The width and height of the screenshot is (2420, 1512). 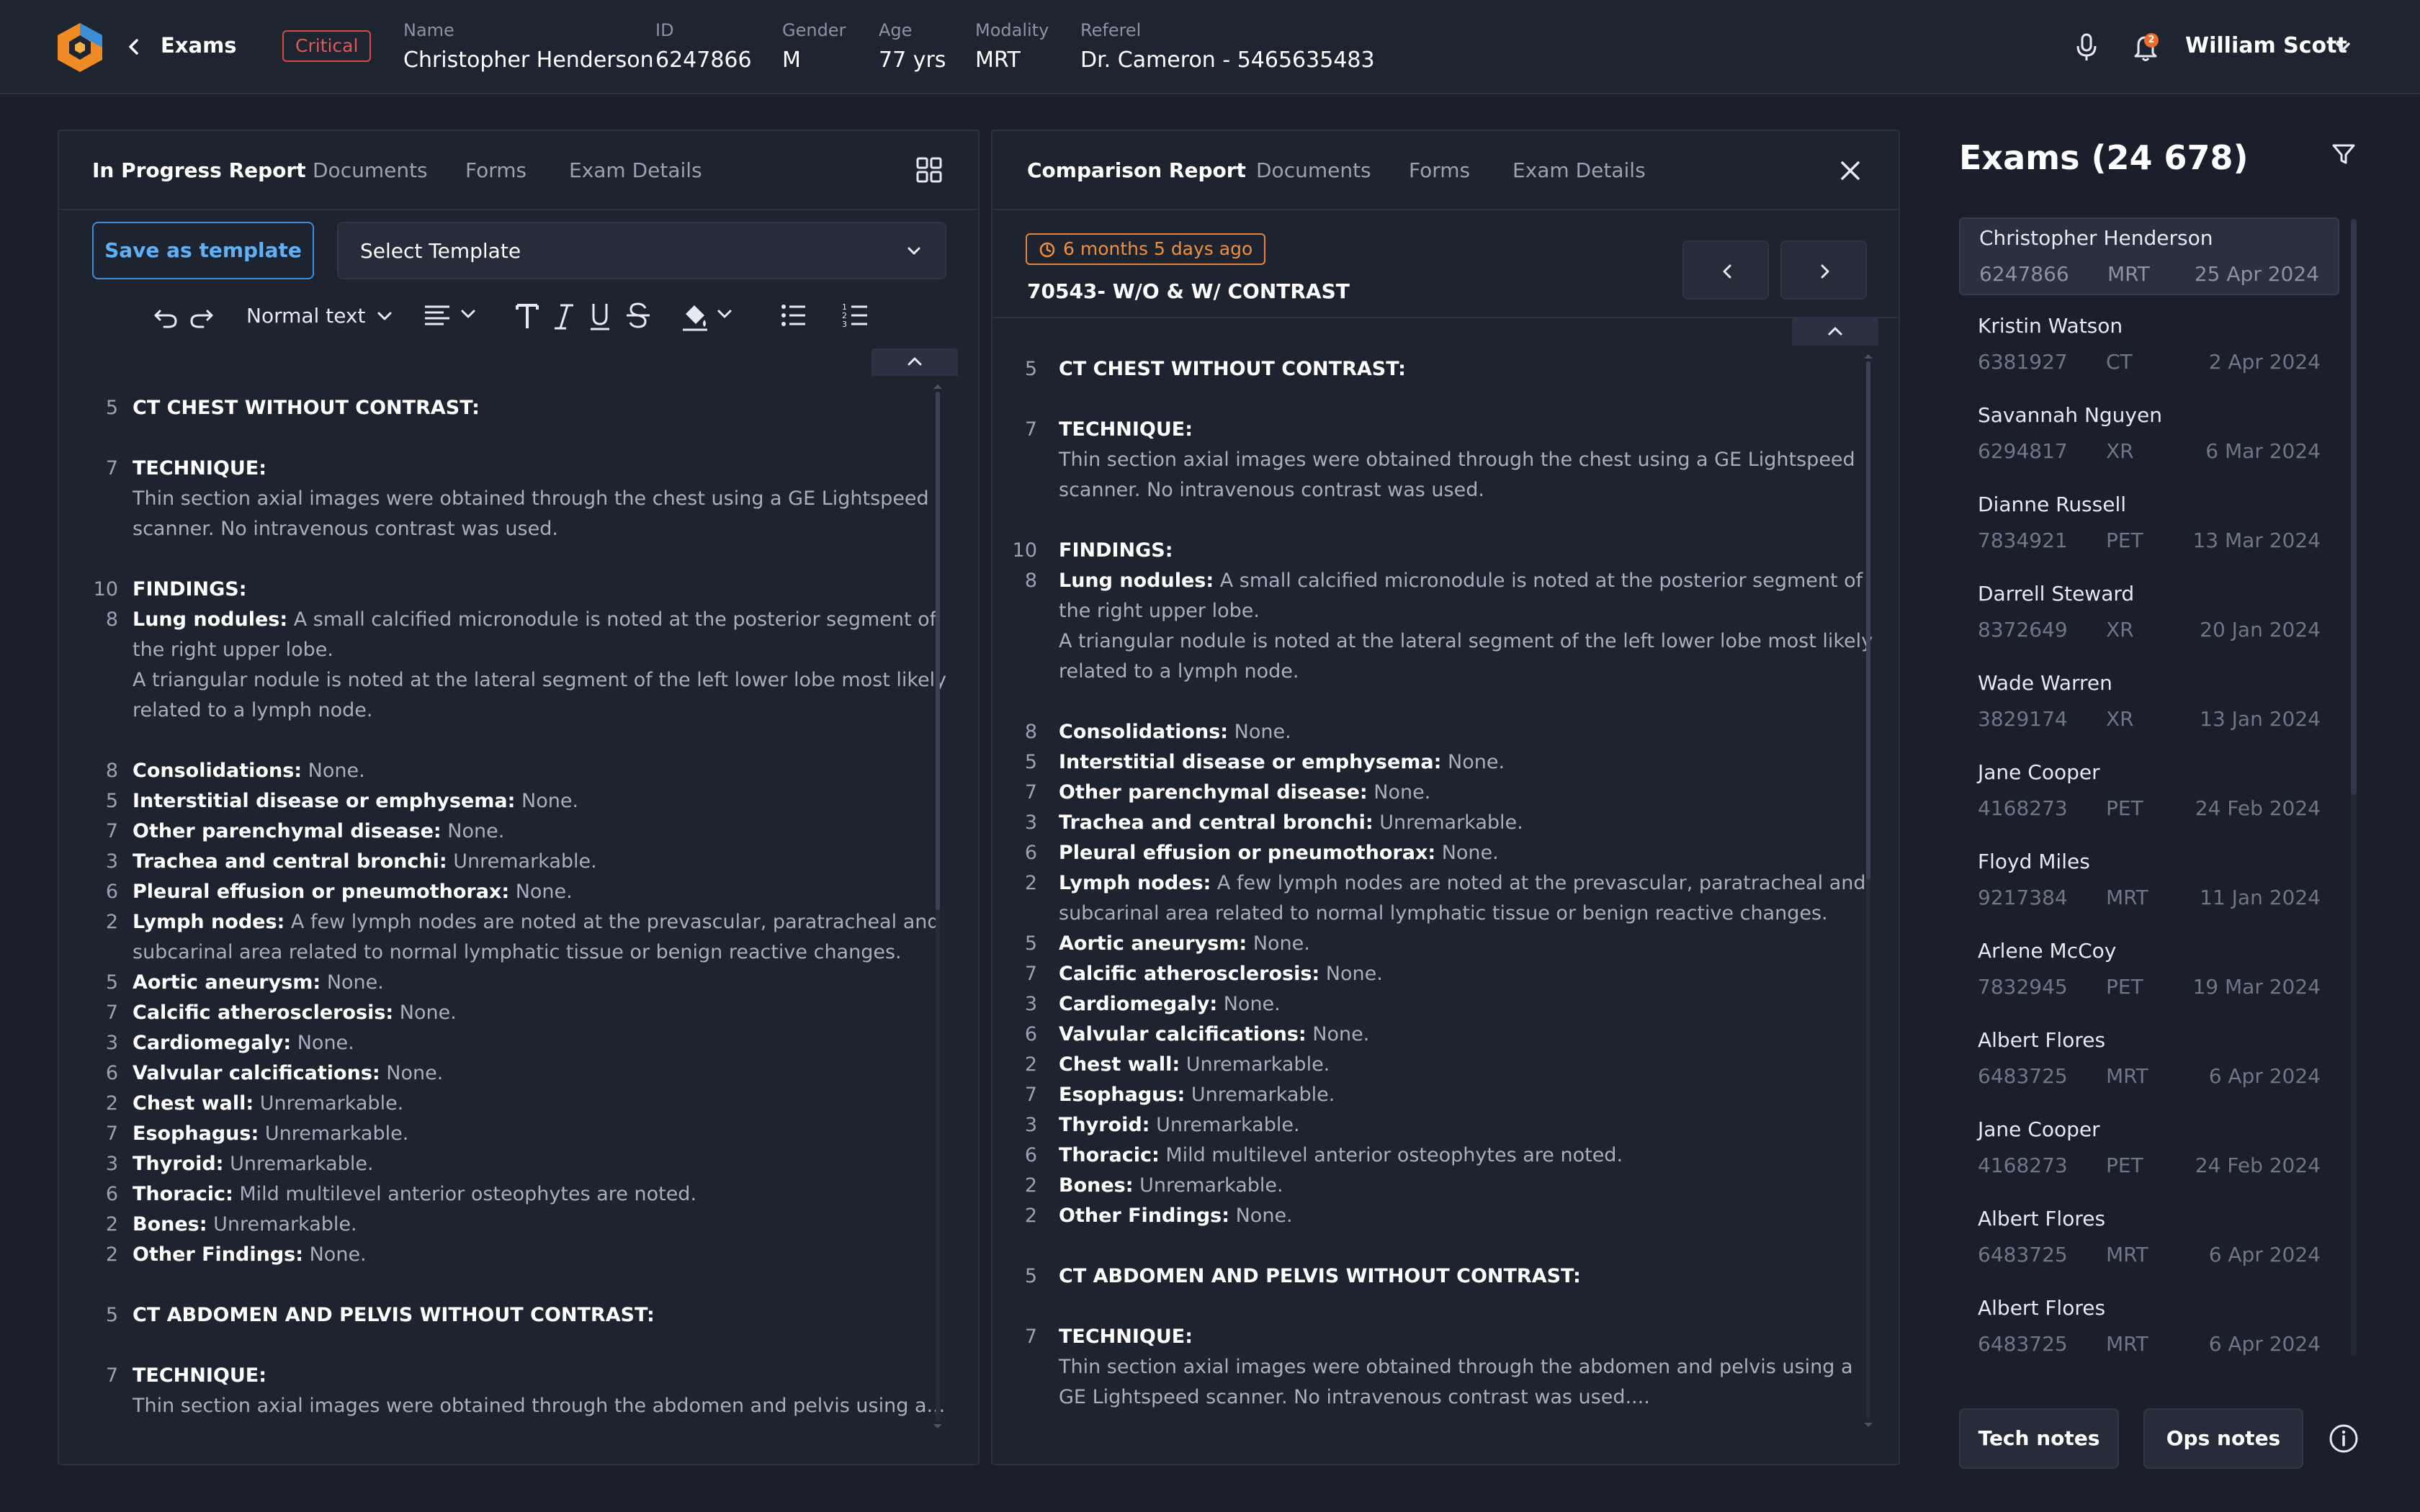 What do you see at coordinates (1197, 1095) in the screenshot?
I see `line-text: Esophagus: Unremarkable.` at bounding box center [1197, 1095].